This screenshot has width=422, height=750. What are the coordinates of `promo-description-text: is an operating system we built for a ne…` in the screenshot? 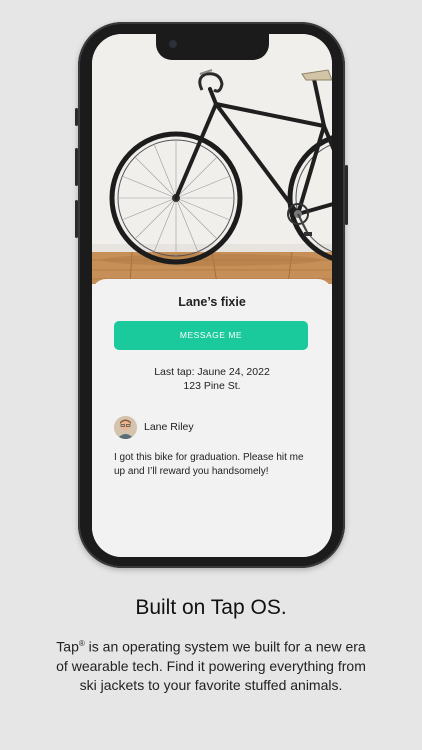 It's located at (211, 665).